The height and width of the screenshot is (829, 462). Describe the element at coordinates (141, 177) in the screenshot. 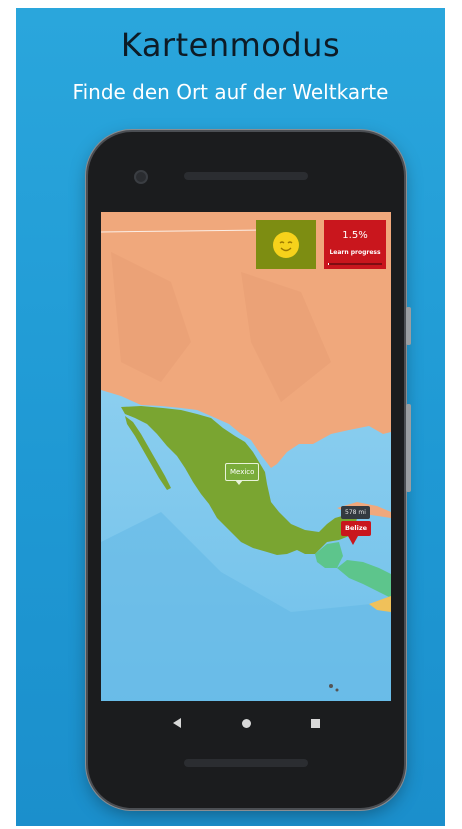

I see `front-camera` at that location.